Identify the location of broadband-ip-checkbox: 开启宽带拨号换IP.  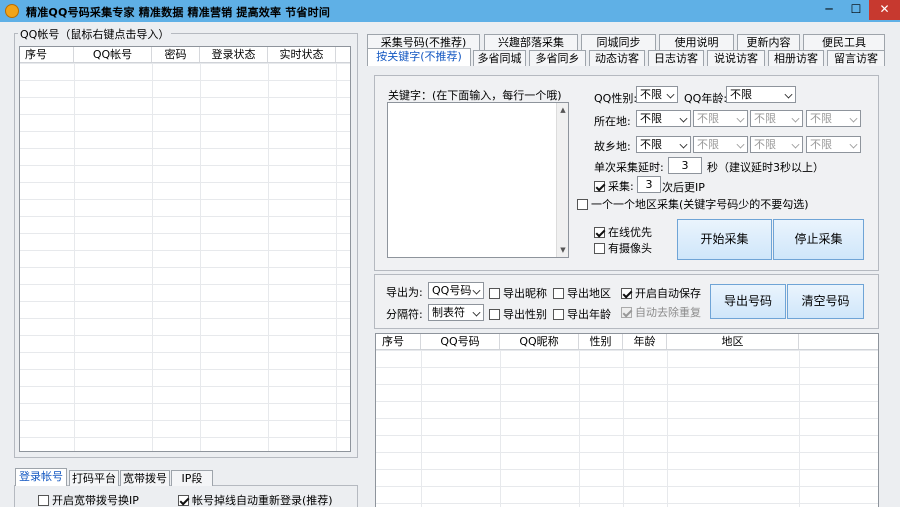
(88, 499).